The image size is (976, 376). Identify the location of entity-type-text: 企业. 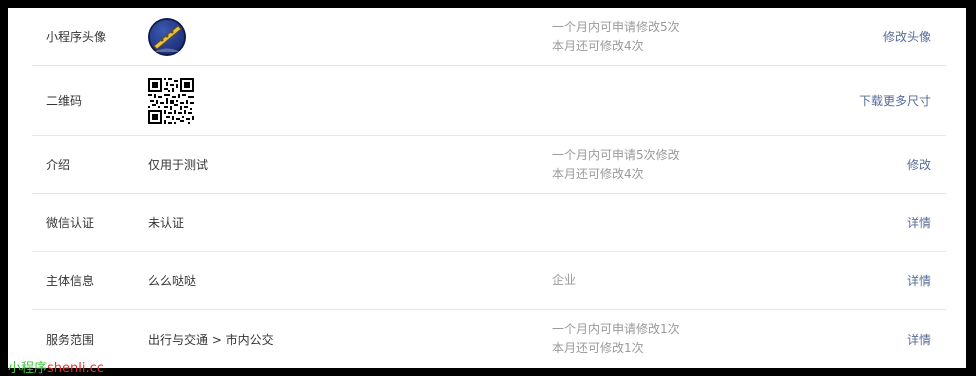
(564, 280).